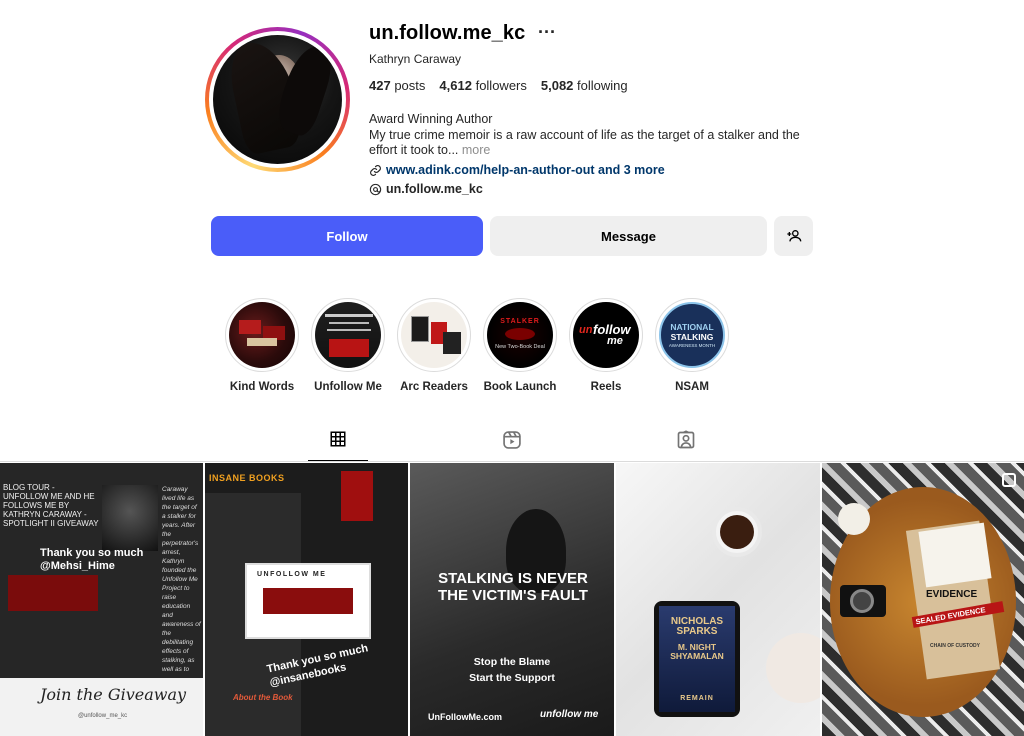 This screenshot has width=1024, height=736. What do you see at coordinates (686, 439) in the screenshot?
I see `tagged-icon` at bounding box center [686, 439].